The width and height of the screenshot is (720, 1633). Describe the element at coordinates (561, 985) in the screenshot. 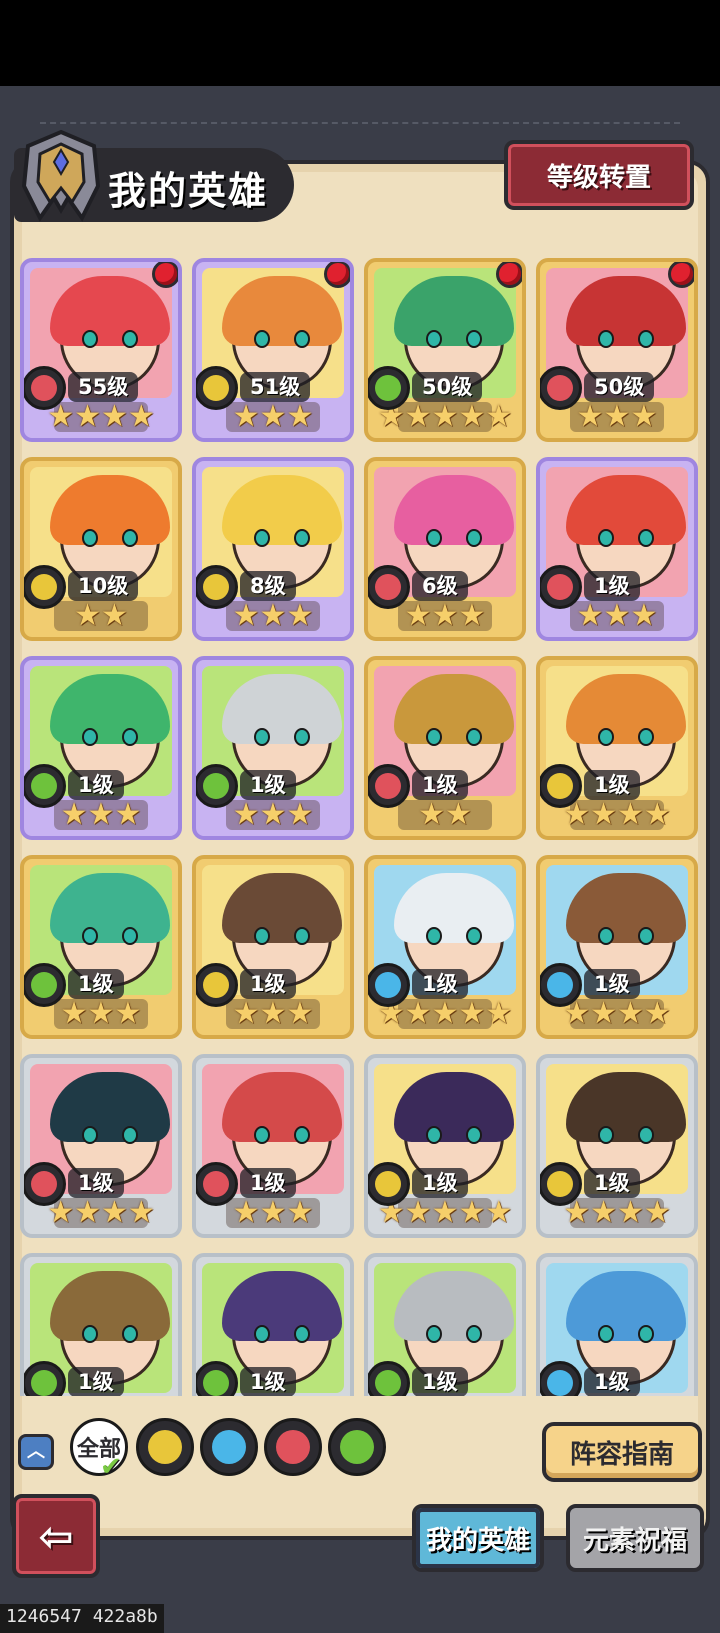

I see `water-element-icon` at that location.